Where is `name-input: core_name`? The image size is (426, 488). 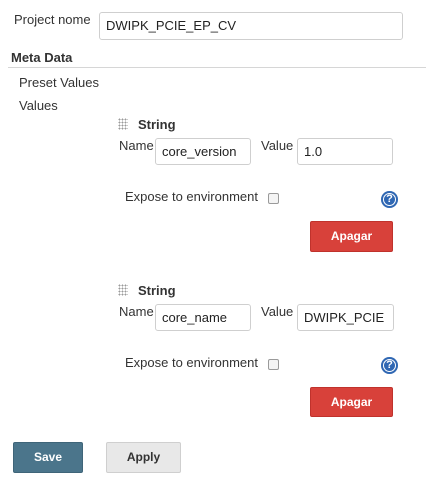 name-input: core_name is located at coordinates (203, 317).